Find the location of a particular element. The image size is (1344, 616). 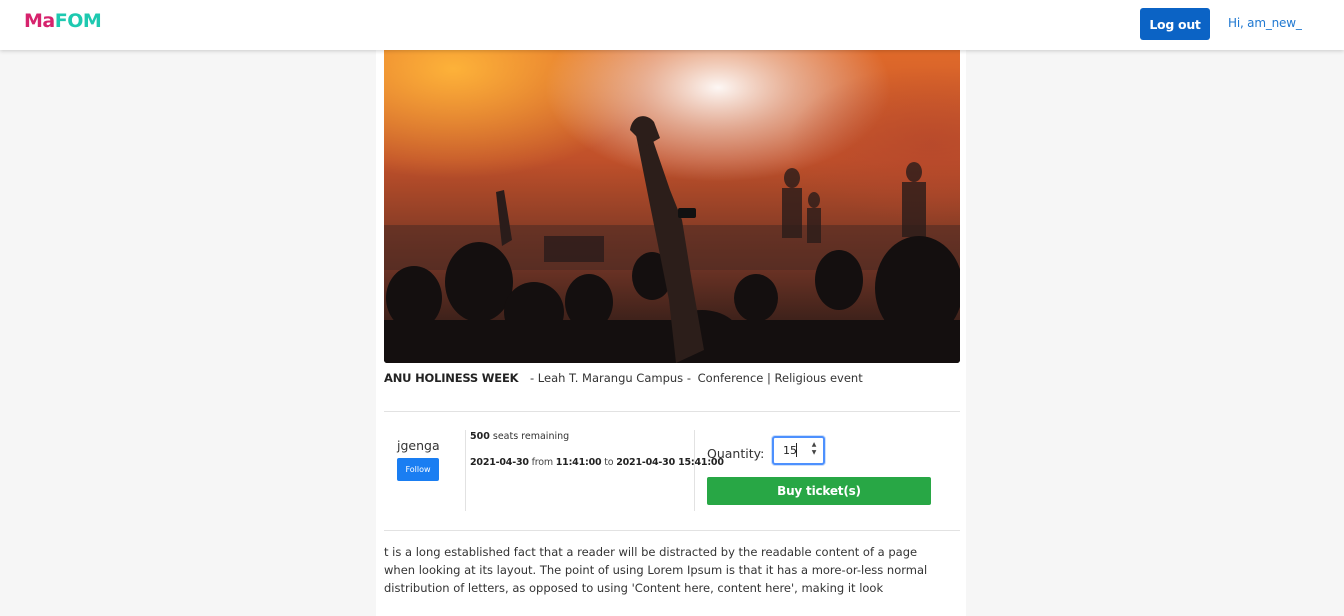

spinner-up-icon: ▲ is located at coordinates (814, 445).